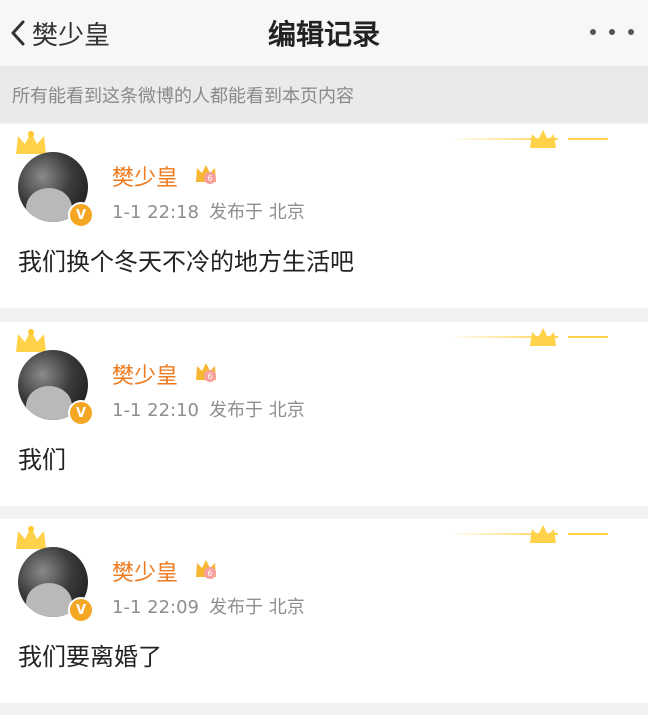  I want to click on post-meta: 1-1 22:10 发布于 北京, so click(208, 409).